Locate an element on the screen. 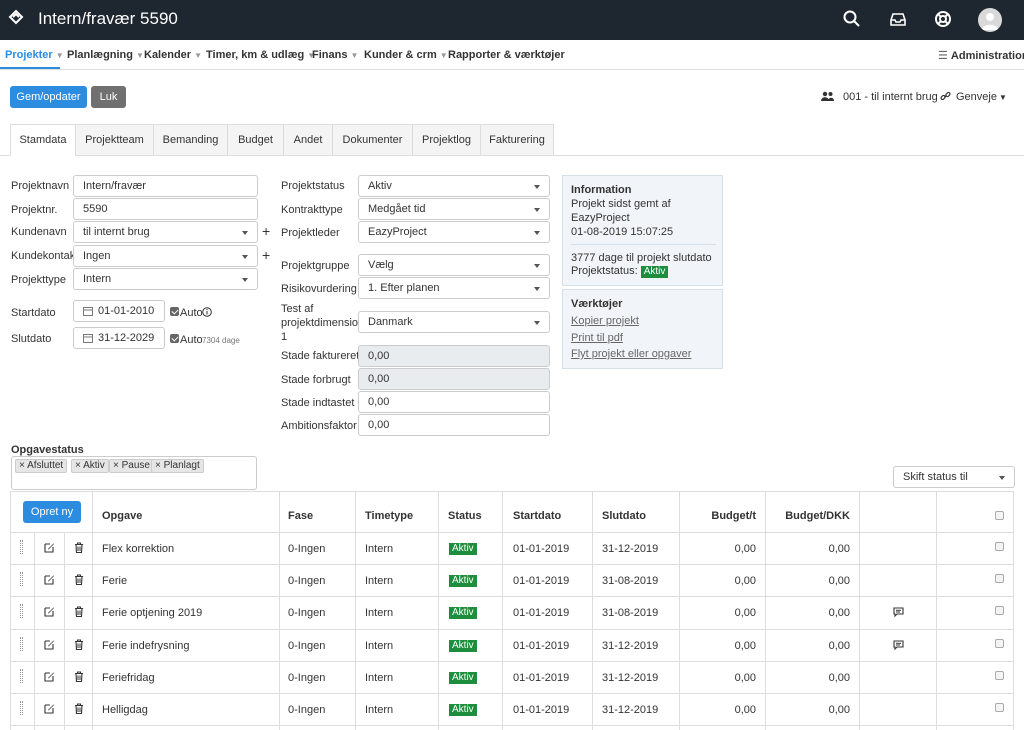 The width and height of the screenshot is (1024, 730). app-logo-icon is located at coordinates (16, 17).